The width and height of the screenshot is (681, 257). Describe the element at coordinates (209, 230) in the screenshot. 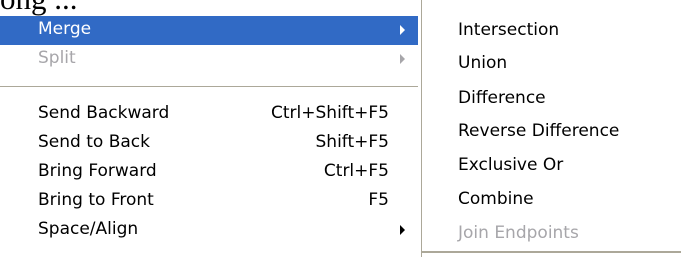

I see `menu-item-space-align: Space/Align` at that location.